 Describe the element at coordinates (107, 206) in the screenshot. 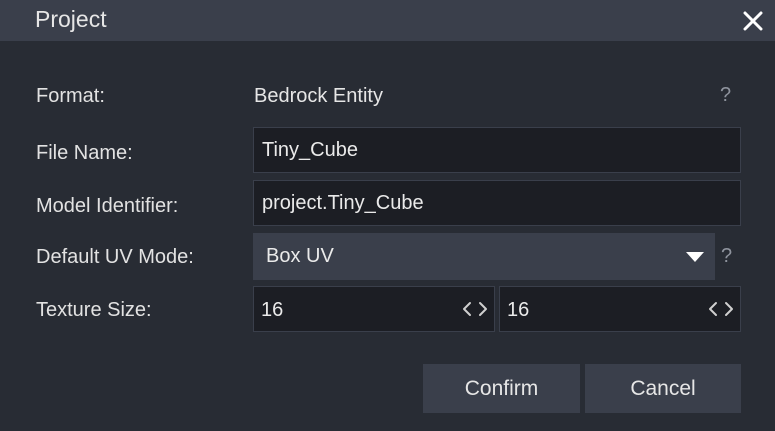

I see `model-identifier-label: Model Identifier:` at that location.